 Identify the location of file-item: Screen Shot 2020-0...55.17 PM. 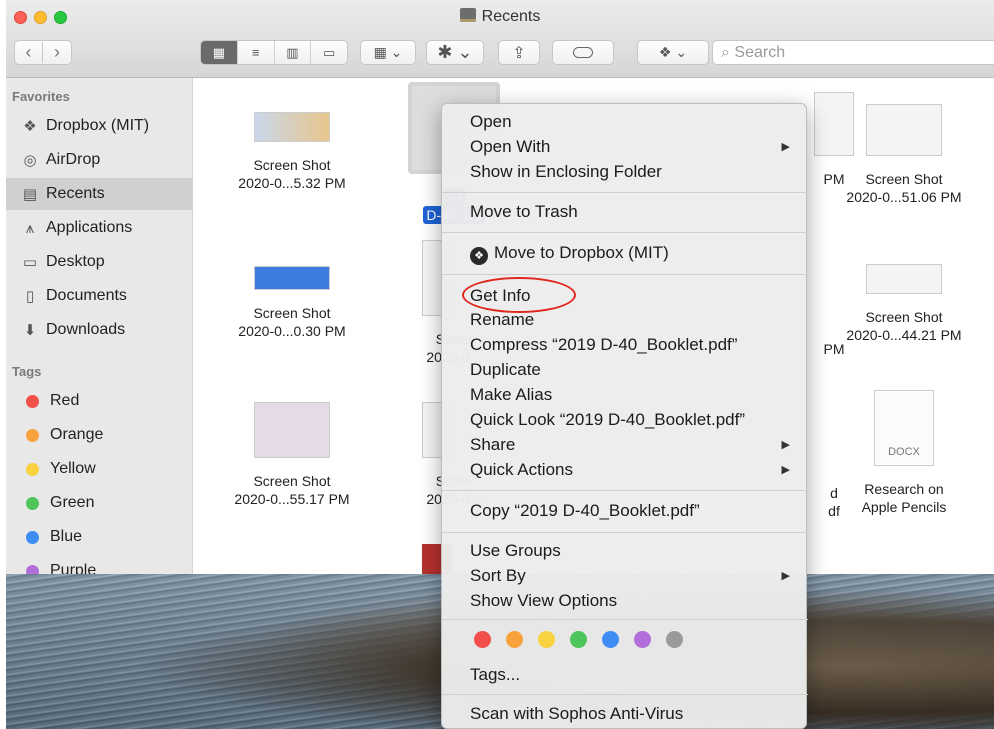
(292, 455).